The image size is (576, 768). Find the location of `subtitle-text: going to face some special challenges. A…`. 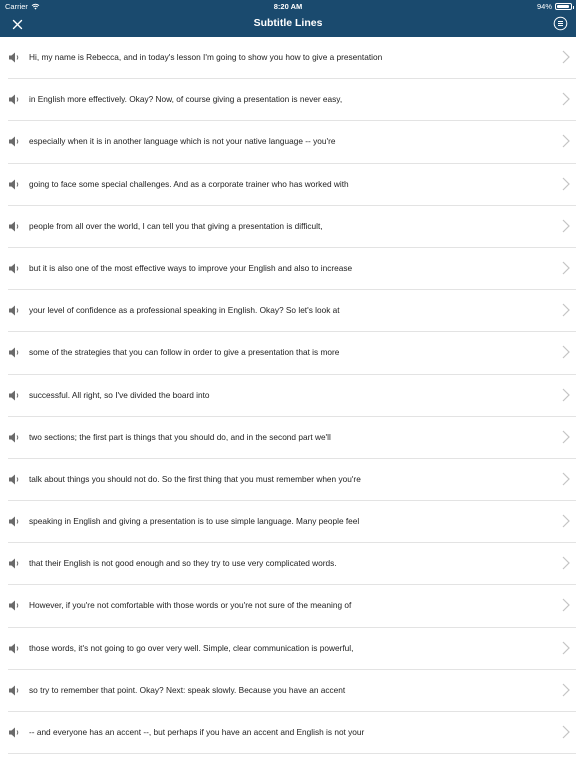

subtitle-text: going to face some special challenges. A… is located at coordinates (189, 183).